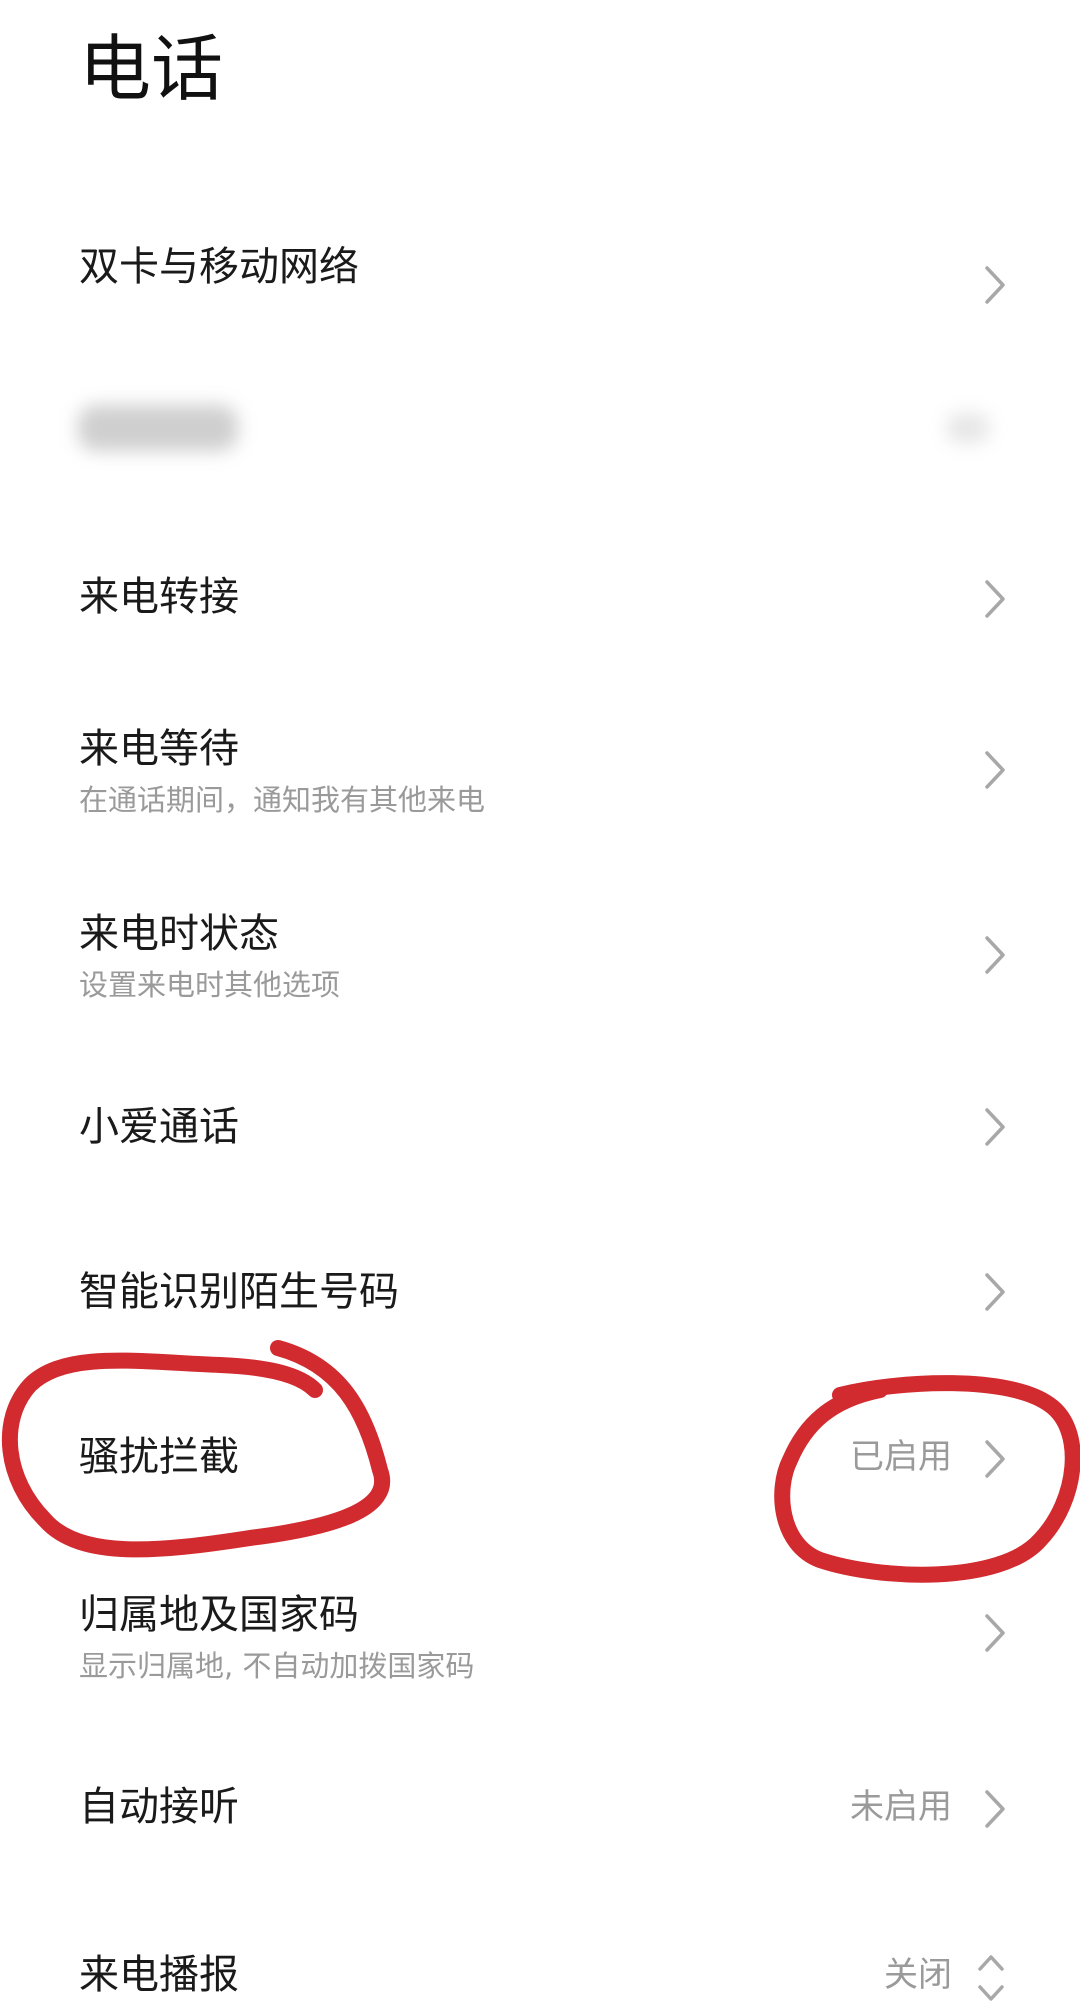  Describe the element at coordinates (159, 1807) in the screenshot. I see `settings-item-label: 自动接听` at that location.